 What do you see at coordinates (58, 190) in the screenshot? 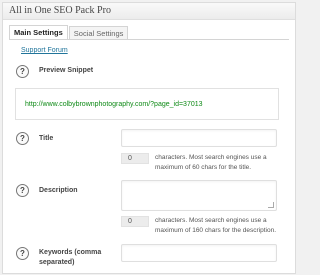
I see `description-label: Description` at bounding box center [58, 190].